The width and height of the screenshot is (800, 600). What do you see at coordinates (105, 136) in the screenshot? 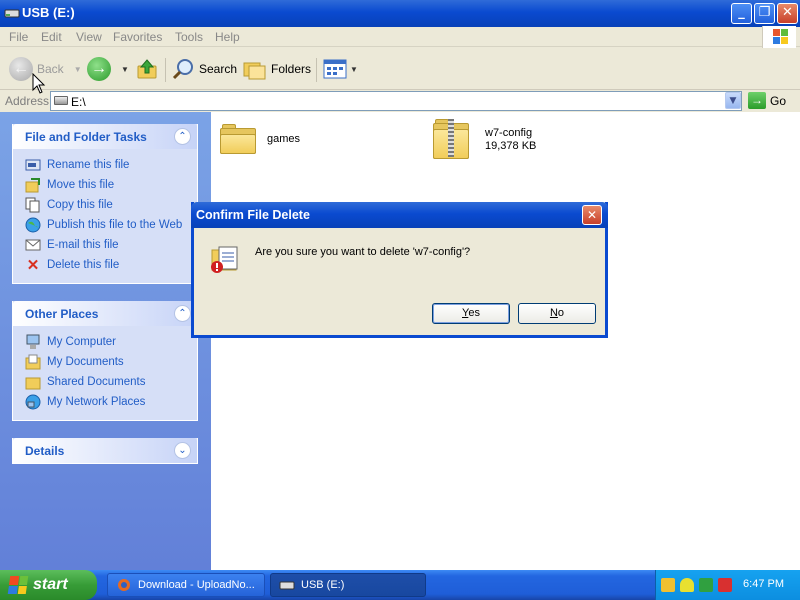
I see `file-folder-tasks-header: File and Folder Tasks ⌃` at bounding box center [105, 136].